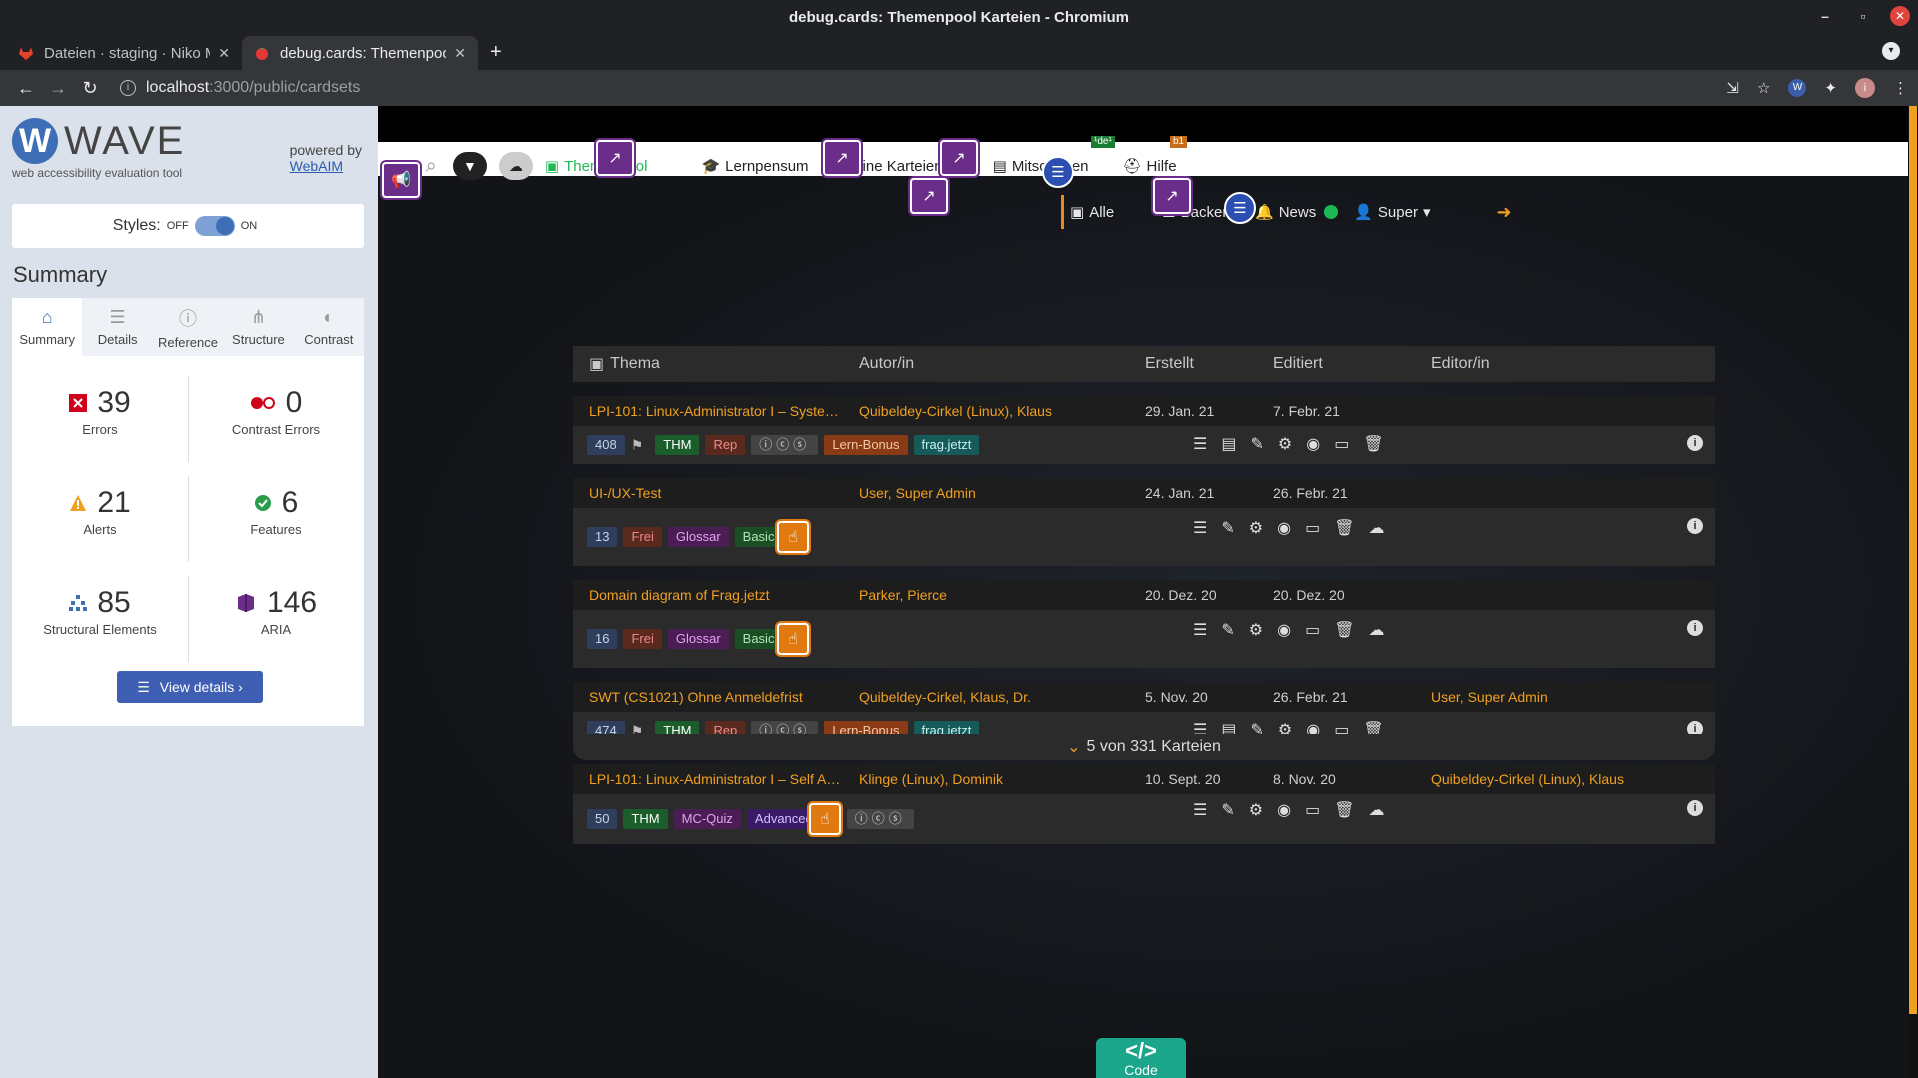 The width and height of the screenshot is (1918, 1078). Describe the element at coordinates (1732, 88) in the screenshot. I see `install-icon: ⇲` at that location.